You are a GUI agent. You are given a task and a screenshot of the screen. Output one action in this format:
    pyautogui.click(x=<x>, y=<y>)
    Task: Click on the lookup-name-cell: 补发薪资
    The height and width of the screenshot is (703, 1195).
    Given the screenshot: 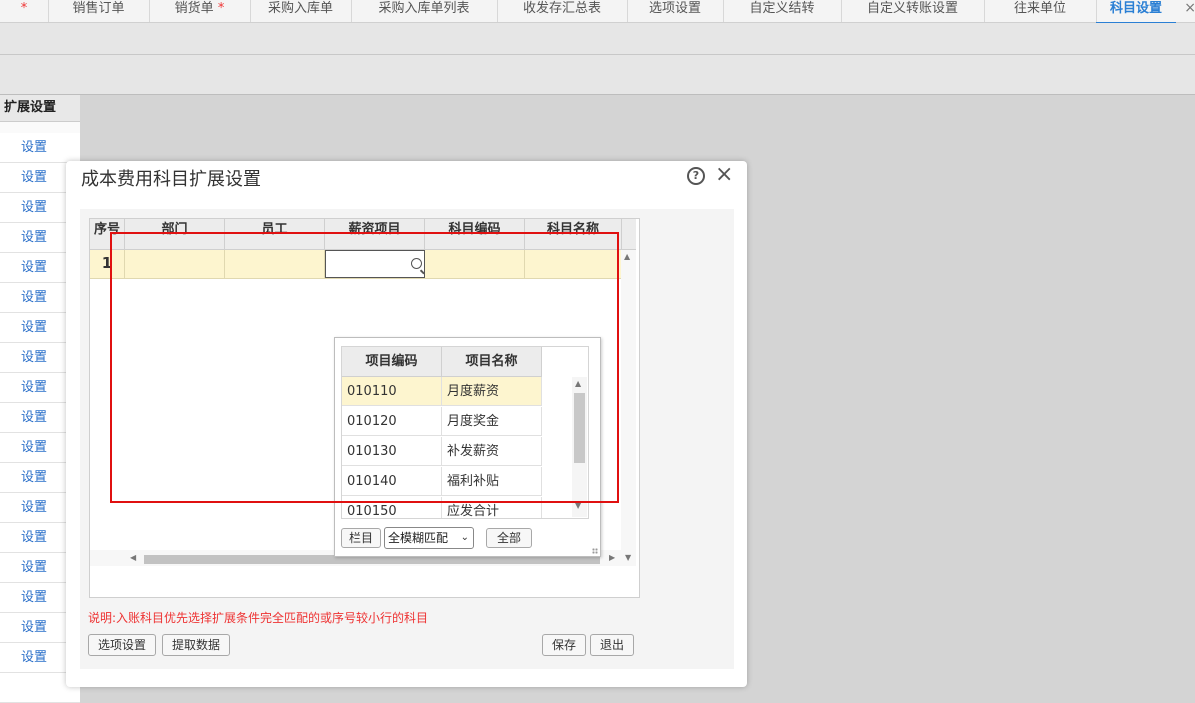 What is the action you would take?
    pyautogui.click(x=492, y=451)
    